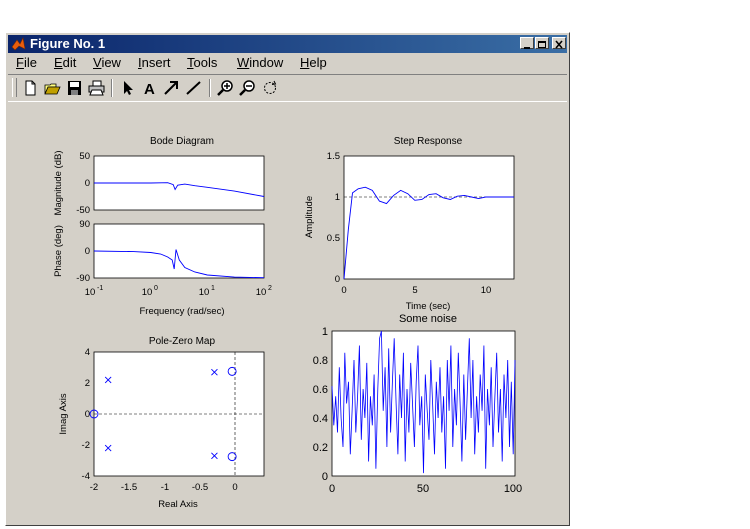  Describe the element at coordinates (83, 210) in the screenshot. I see `bode-mag-ytick: -50` at that location.